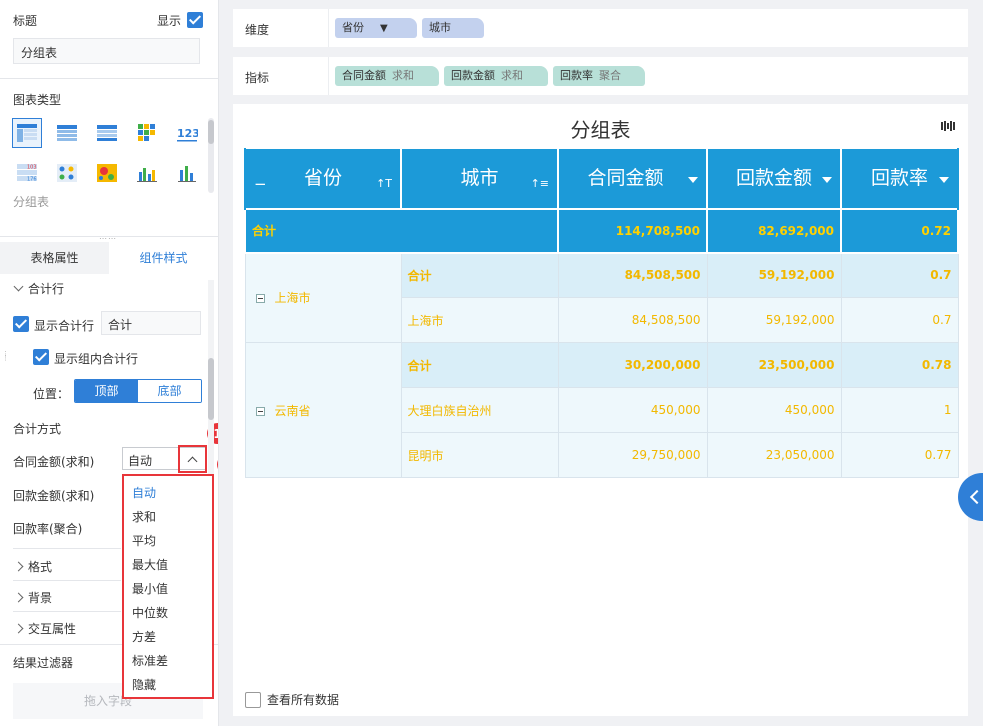 The height and width of the screenshot is (726, 983). I want to click on header-label: 城市, so click(479, 178).